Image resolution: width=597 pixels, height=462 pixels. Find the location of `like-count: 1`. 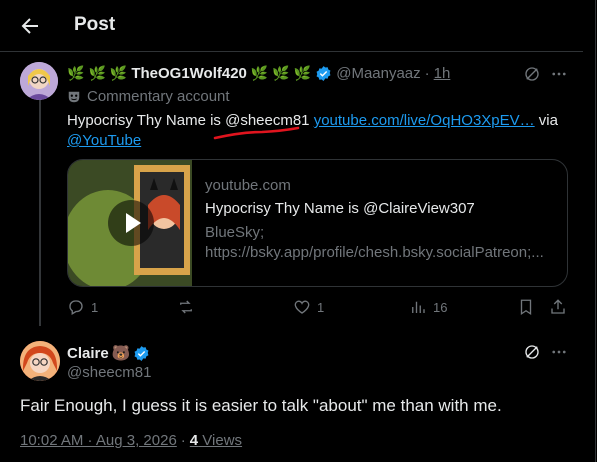

like-count: 1 is located at coordinates (321, 307).